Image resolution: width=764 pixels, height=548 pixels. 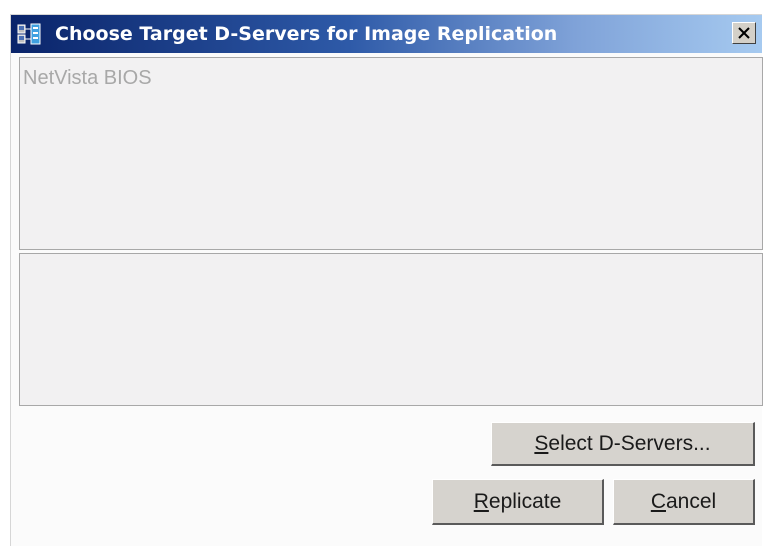 I want to click on replicate-button: Replicate, so click(x=518, y=502).